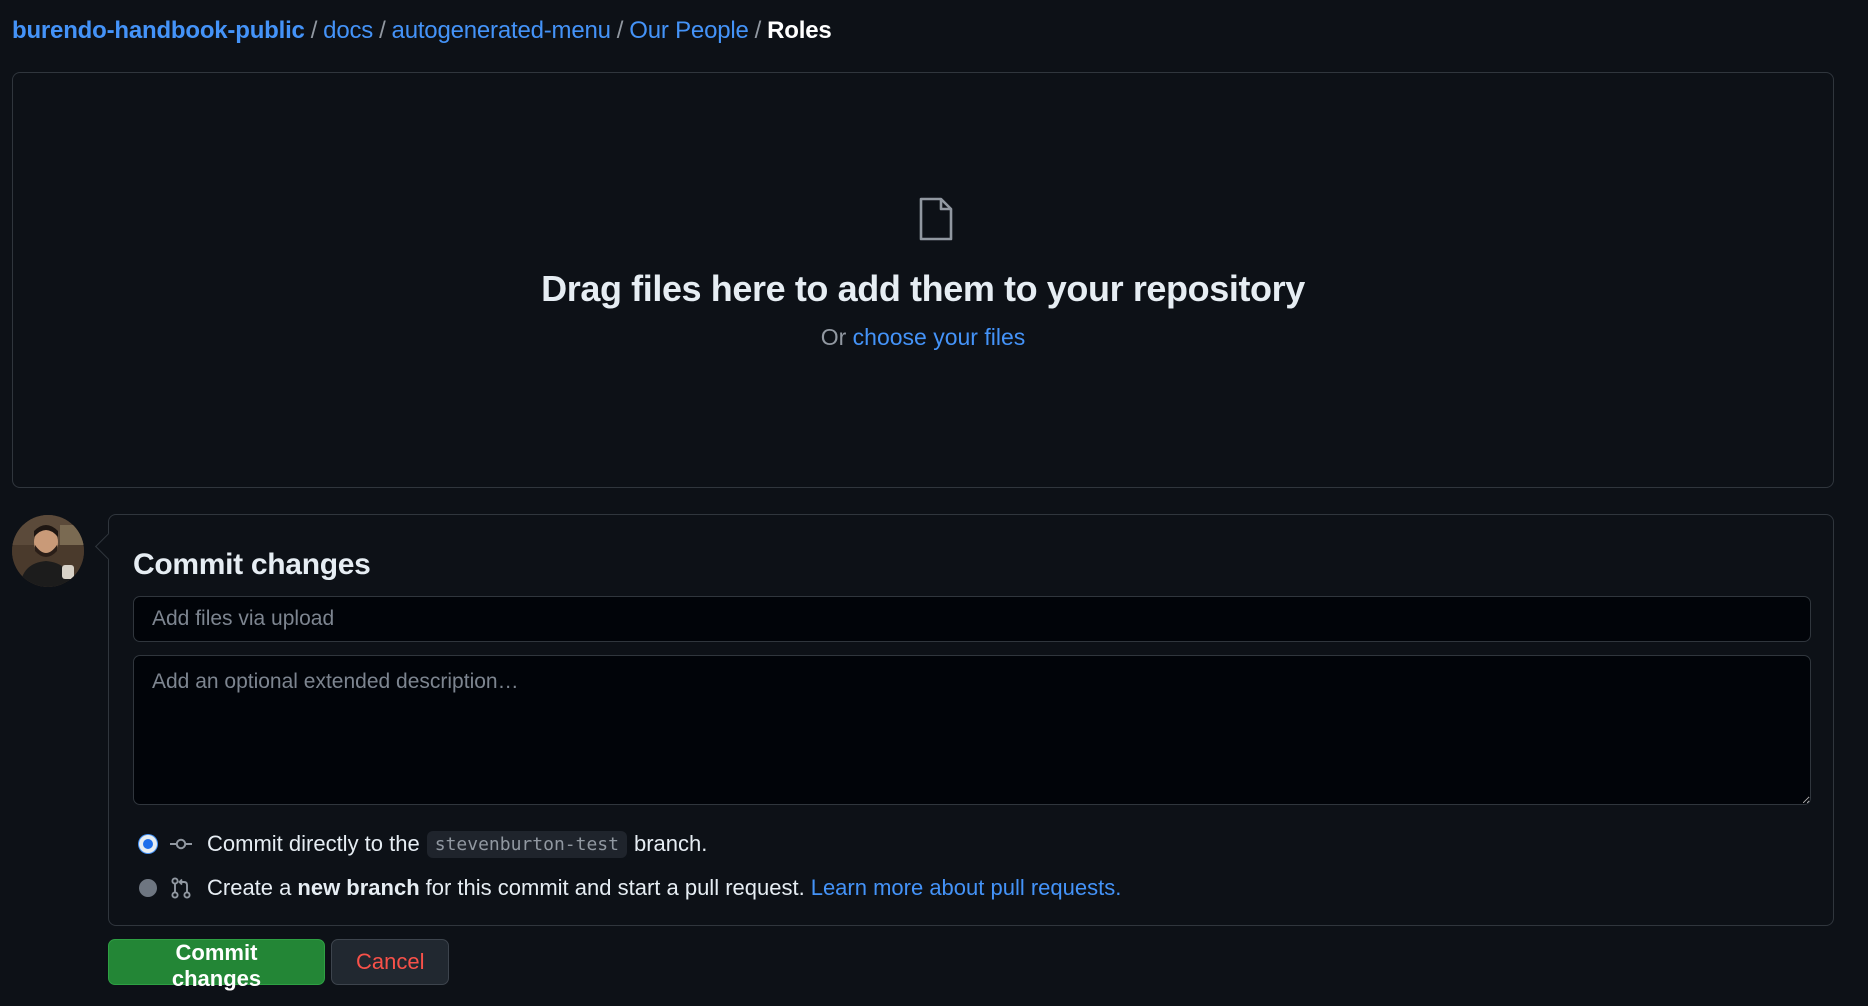  What do you see at coordinates (833, 337) in the screenshot?
I see `drop-zone-or-text: Or` at bounding box center [833, 337].